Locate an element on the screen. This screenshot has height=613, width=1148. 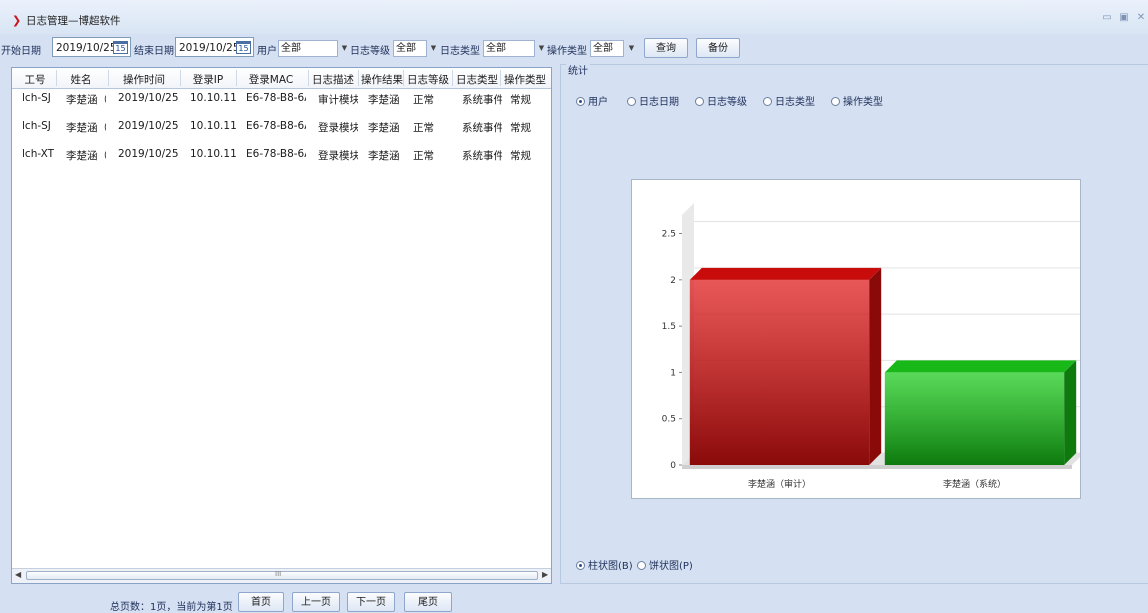
group-by-radio: 用户 is located at coordinates (592, 100).